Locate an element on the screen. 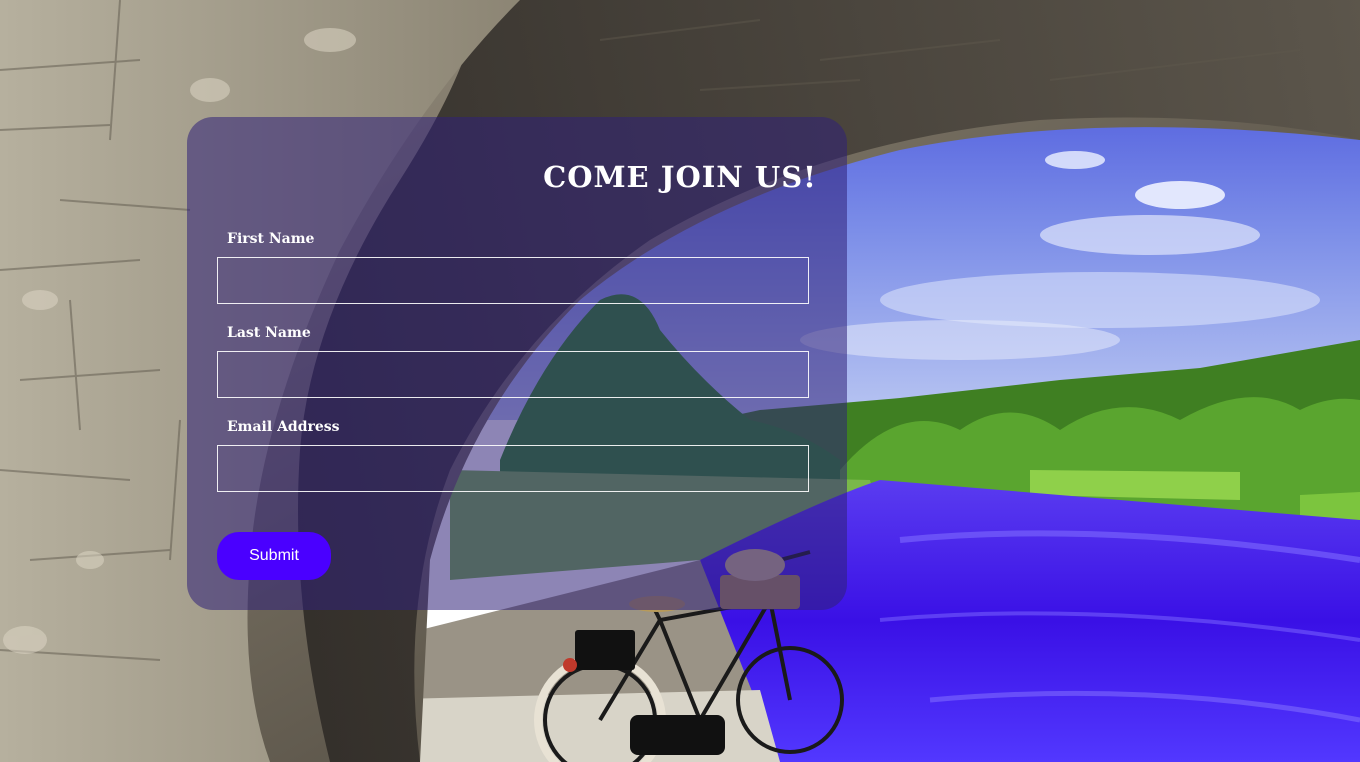 Image resolution: width=1360 pixels, height=762 pixels. last-name-input is located at coordinates (513, 374).